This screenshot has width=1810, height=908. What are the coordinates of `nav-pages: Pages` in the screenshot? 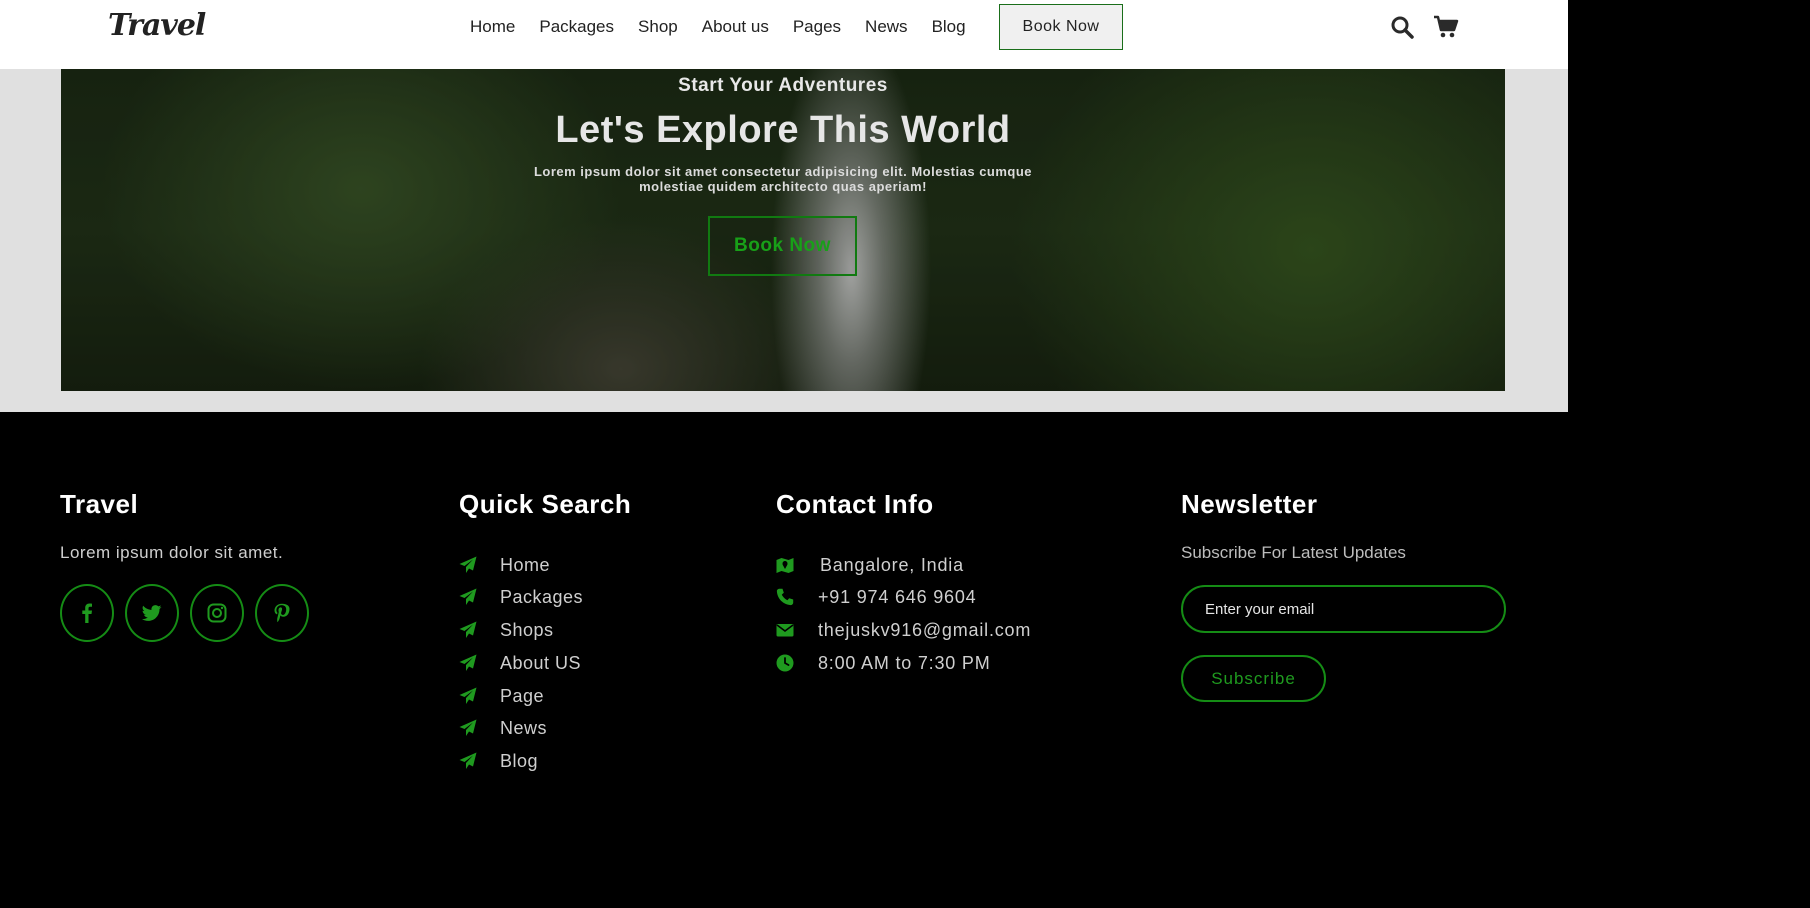 It's located at (817, 27).